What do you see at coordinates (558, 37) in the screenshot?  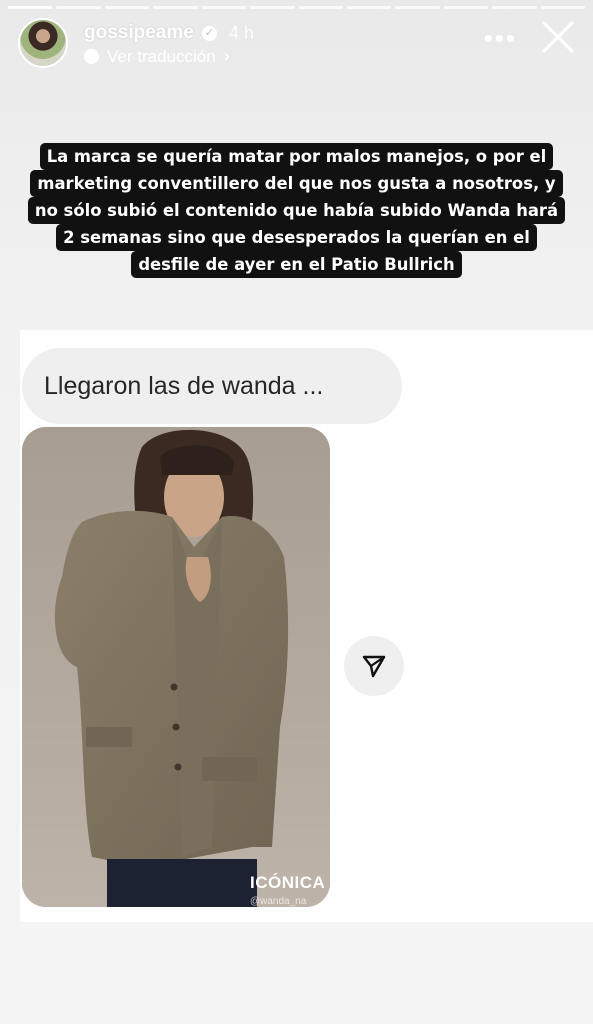 I see `close-icon` at bounding box center [558, 37].